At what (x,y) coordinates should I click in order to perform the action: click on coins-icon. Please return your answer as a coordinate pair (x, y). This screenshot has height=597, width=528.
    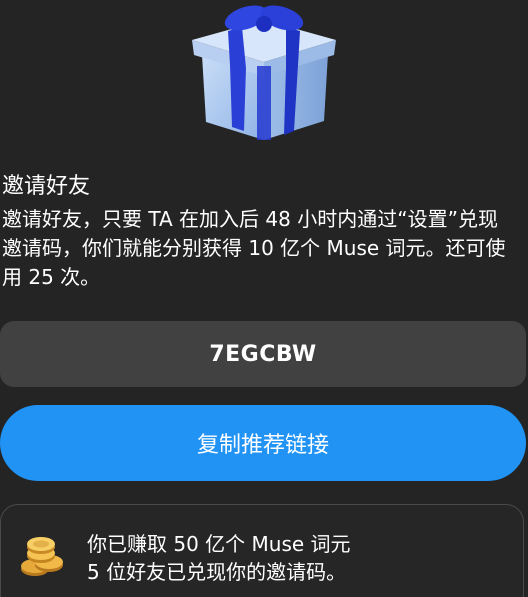
    Looking at the image, I should click on (42, 558).